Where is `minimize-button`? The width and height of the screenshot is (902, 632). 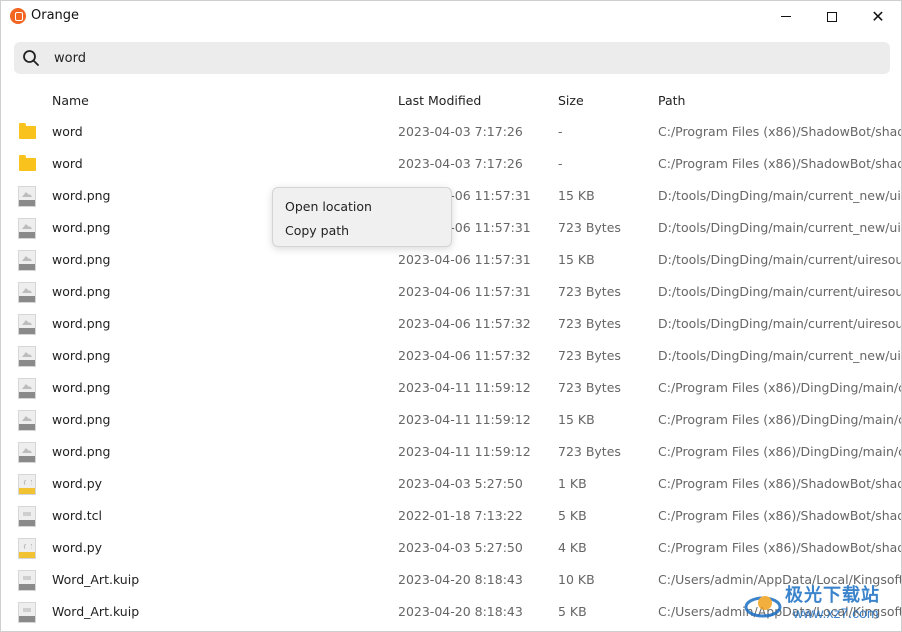
minimize-button is located at coordinates (786, 16).